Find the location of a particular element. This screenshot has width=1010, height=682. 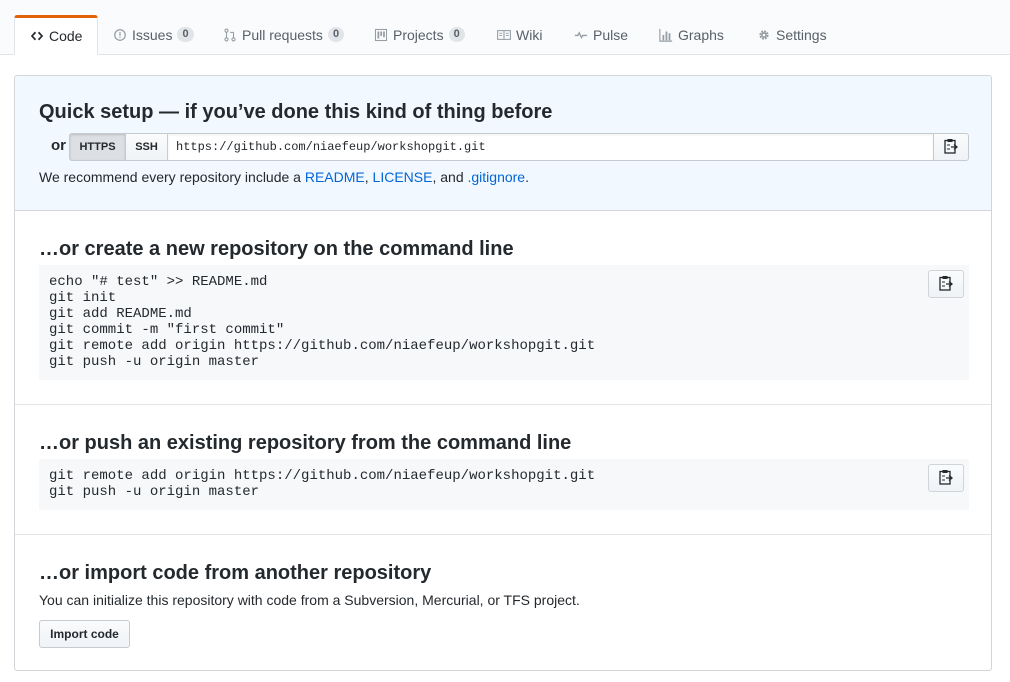

tab-label: Pull requests is located at coordinates (282, 34).